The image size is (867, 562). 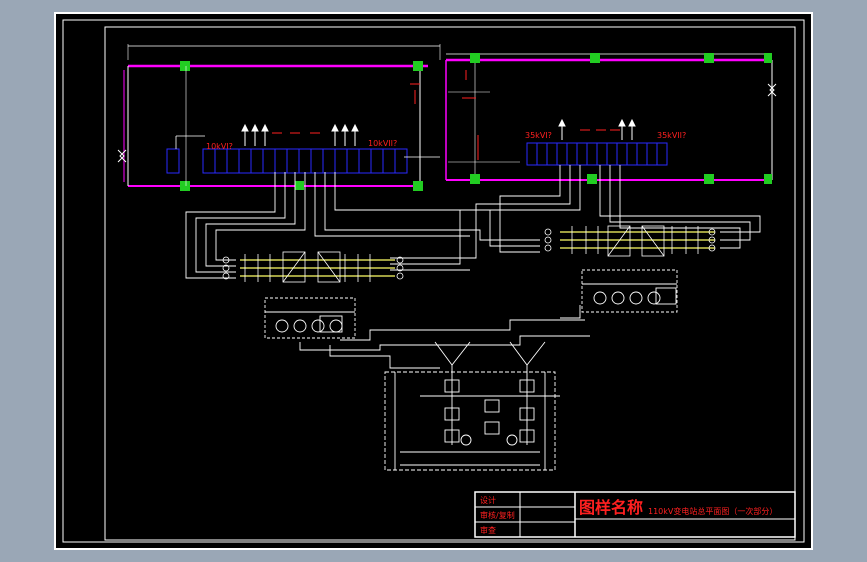 What do you see at coordinates (611, 507) in the screenshot?
I see `drawing-title: 图样名称` at bounding box center [611, 507].